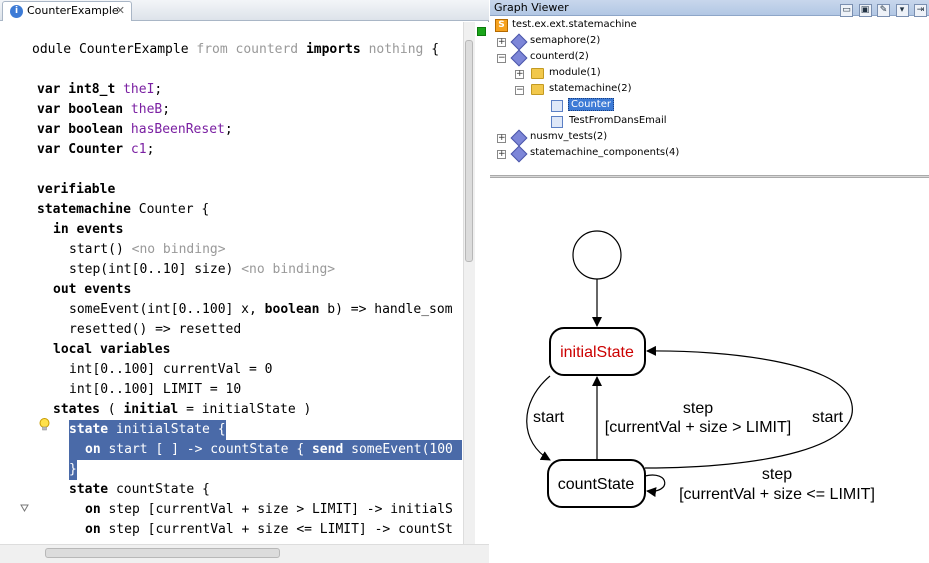  What do you see at coordinates (73, 10) in the screenshot?
I see `tab-label: CounterExample` at bounding box center [73, 10].